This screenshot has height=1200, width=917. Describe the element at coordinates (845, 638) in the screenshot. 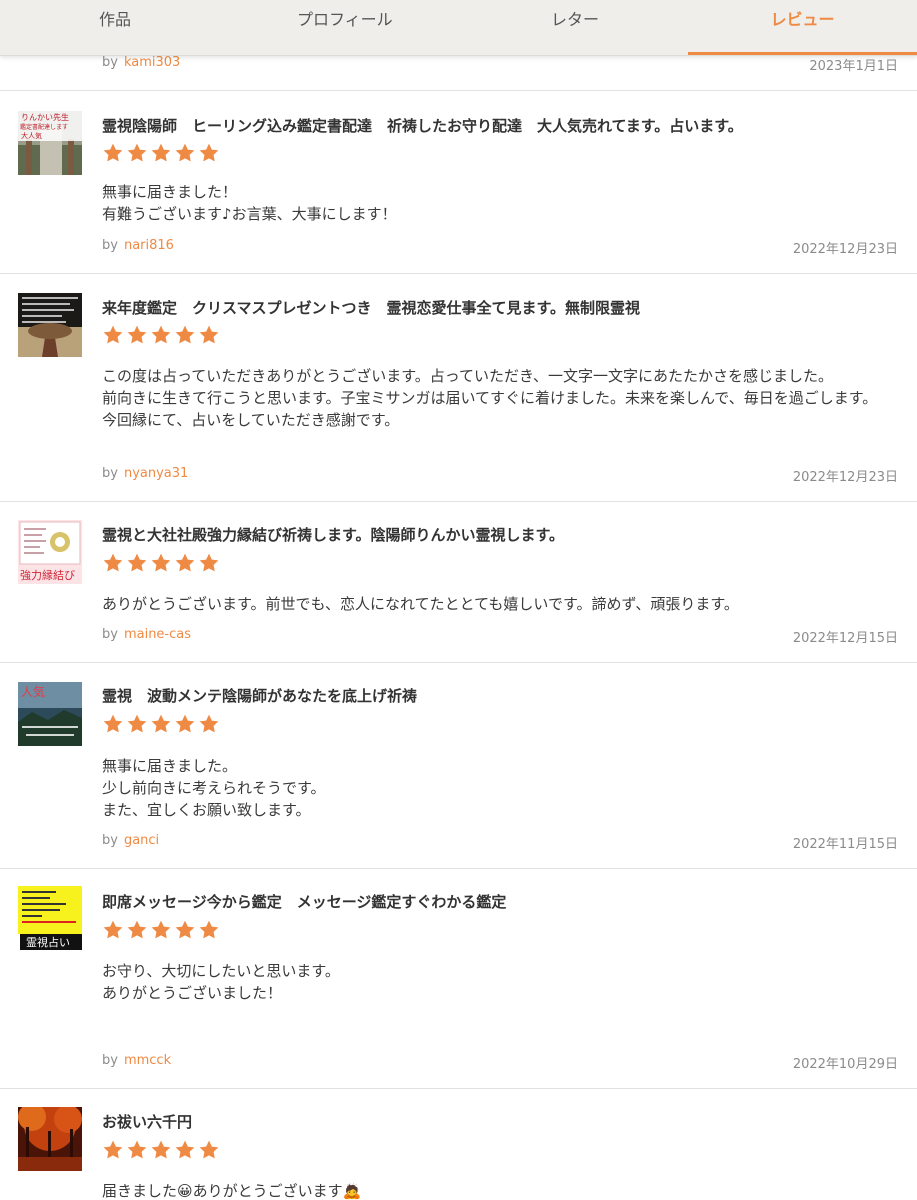

I see `review-date: 2022年12月15日` at that location.